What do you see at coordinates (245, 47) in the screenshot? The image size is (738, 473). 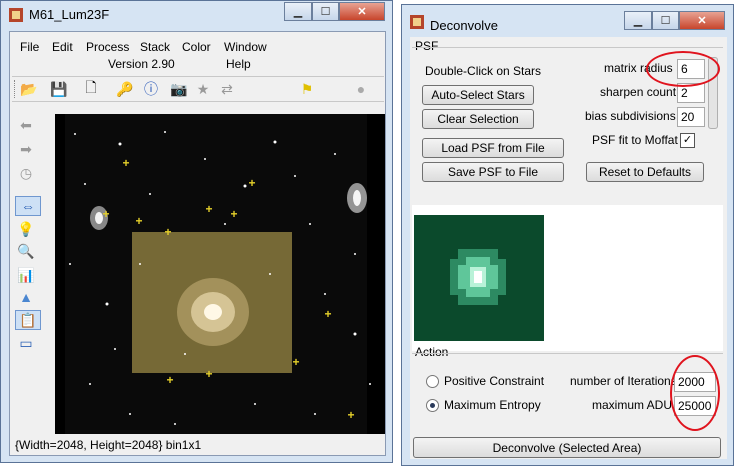 I see `menu-window: Window` at bounding box center [245, 47].